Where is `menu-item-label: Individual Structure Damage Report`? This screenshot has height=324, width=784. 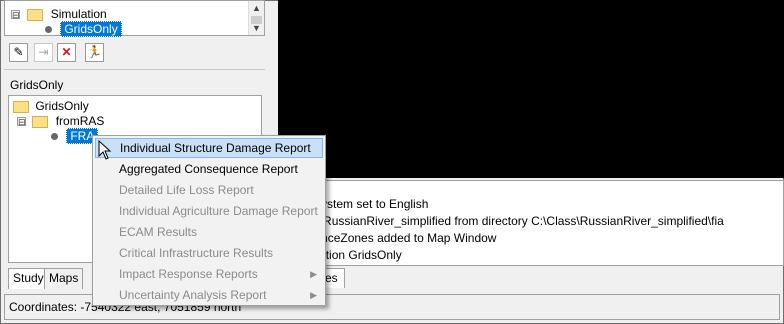
menu-item-label: Individual Structure Damage Report is located at coordinates (215, 148).